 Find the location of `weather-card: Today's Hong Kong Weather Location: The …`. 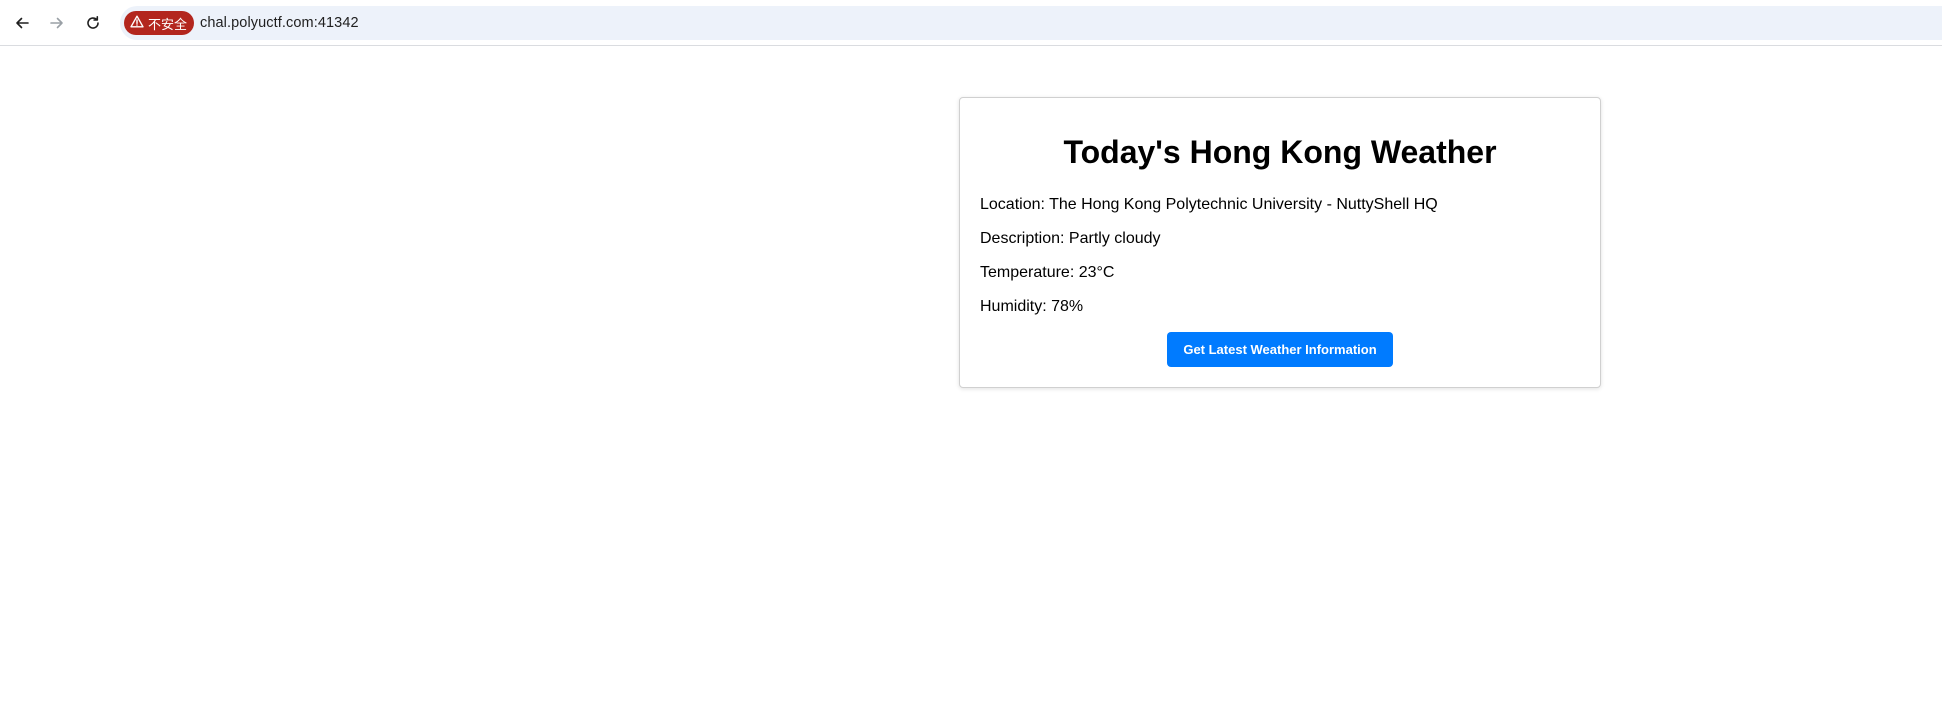

weather-card: Today's Hong Kong Weather Location: The … is located at coordinates (1280, 242).